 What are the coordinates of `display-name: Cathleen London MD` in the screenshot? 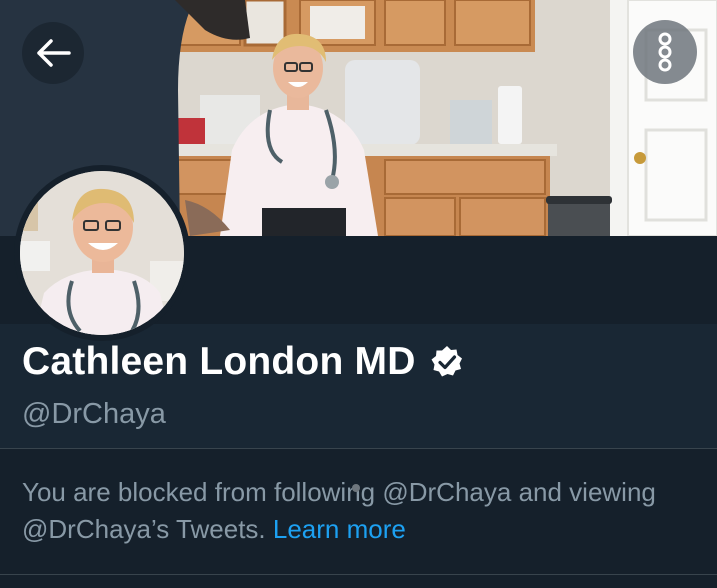 It's located at (219, 361).